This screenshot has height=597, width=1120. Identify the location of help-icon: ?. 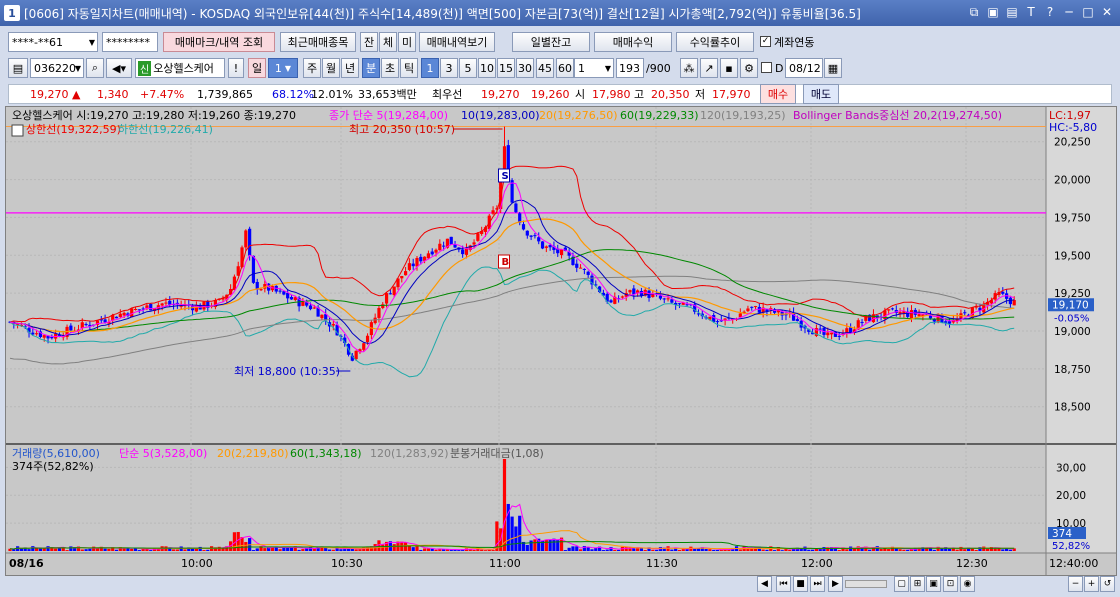
(1050, 12).